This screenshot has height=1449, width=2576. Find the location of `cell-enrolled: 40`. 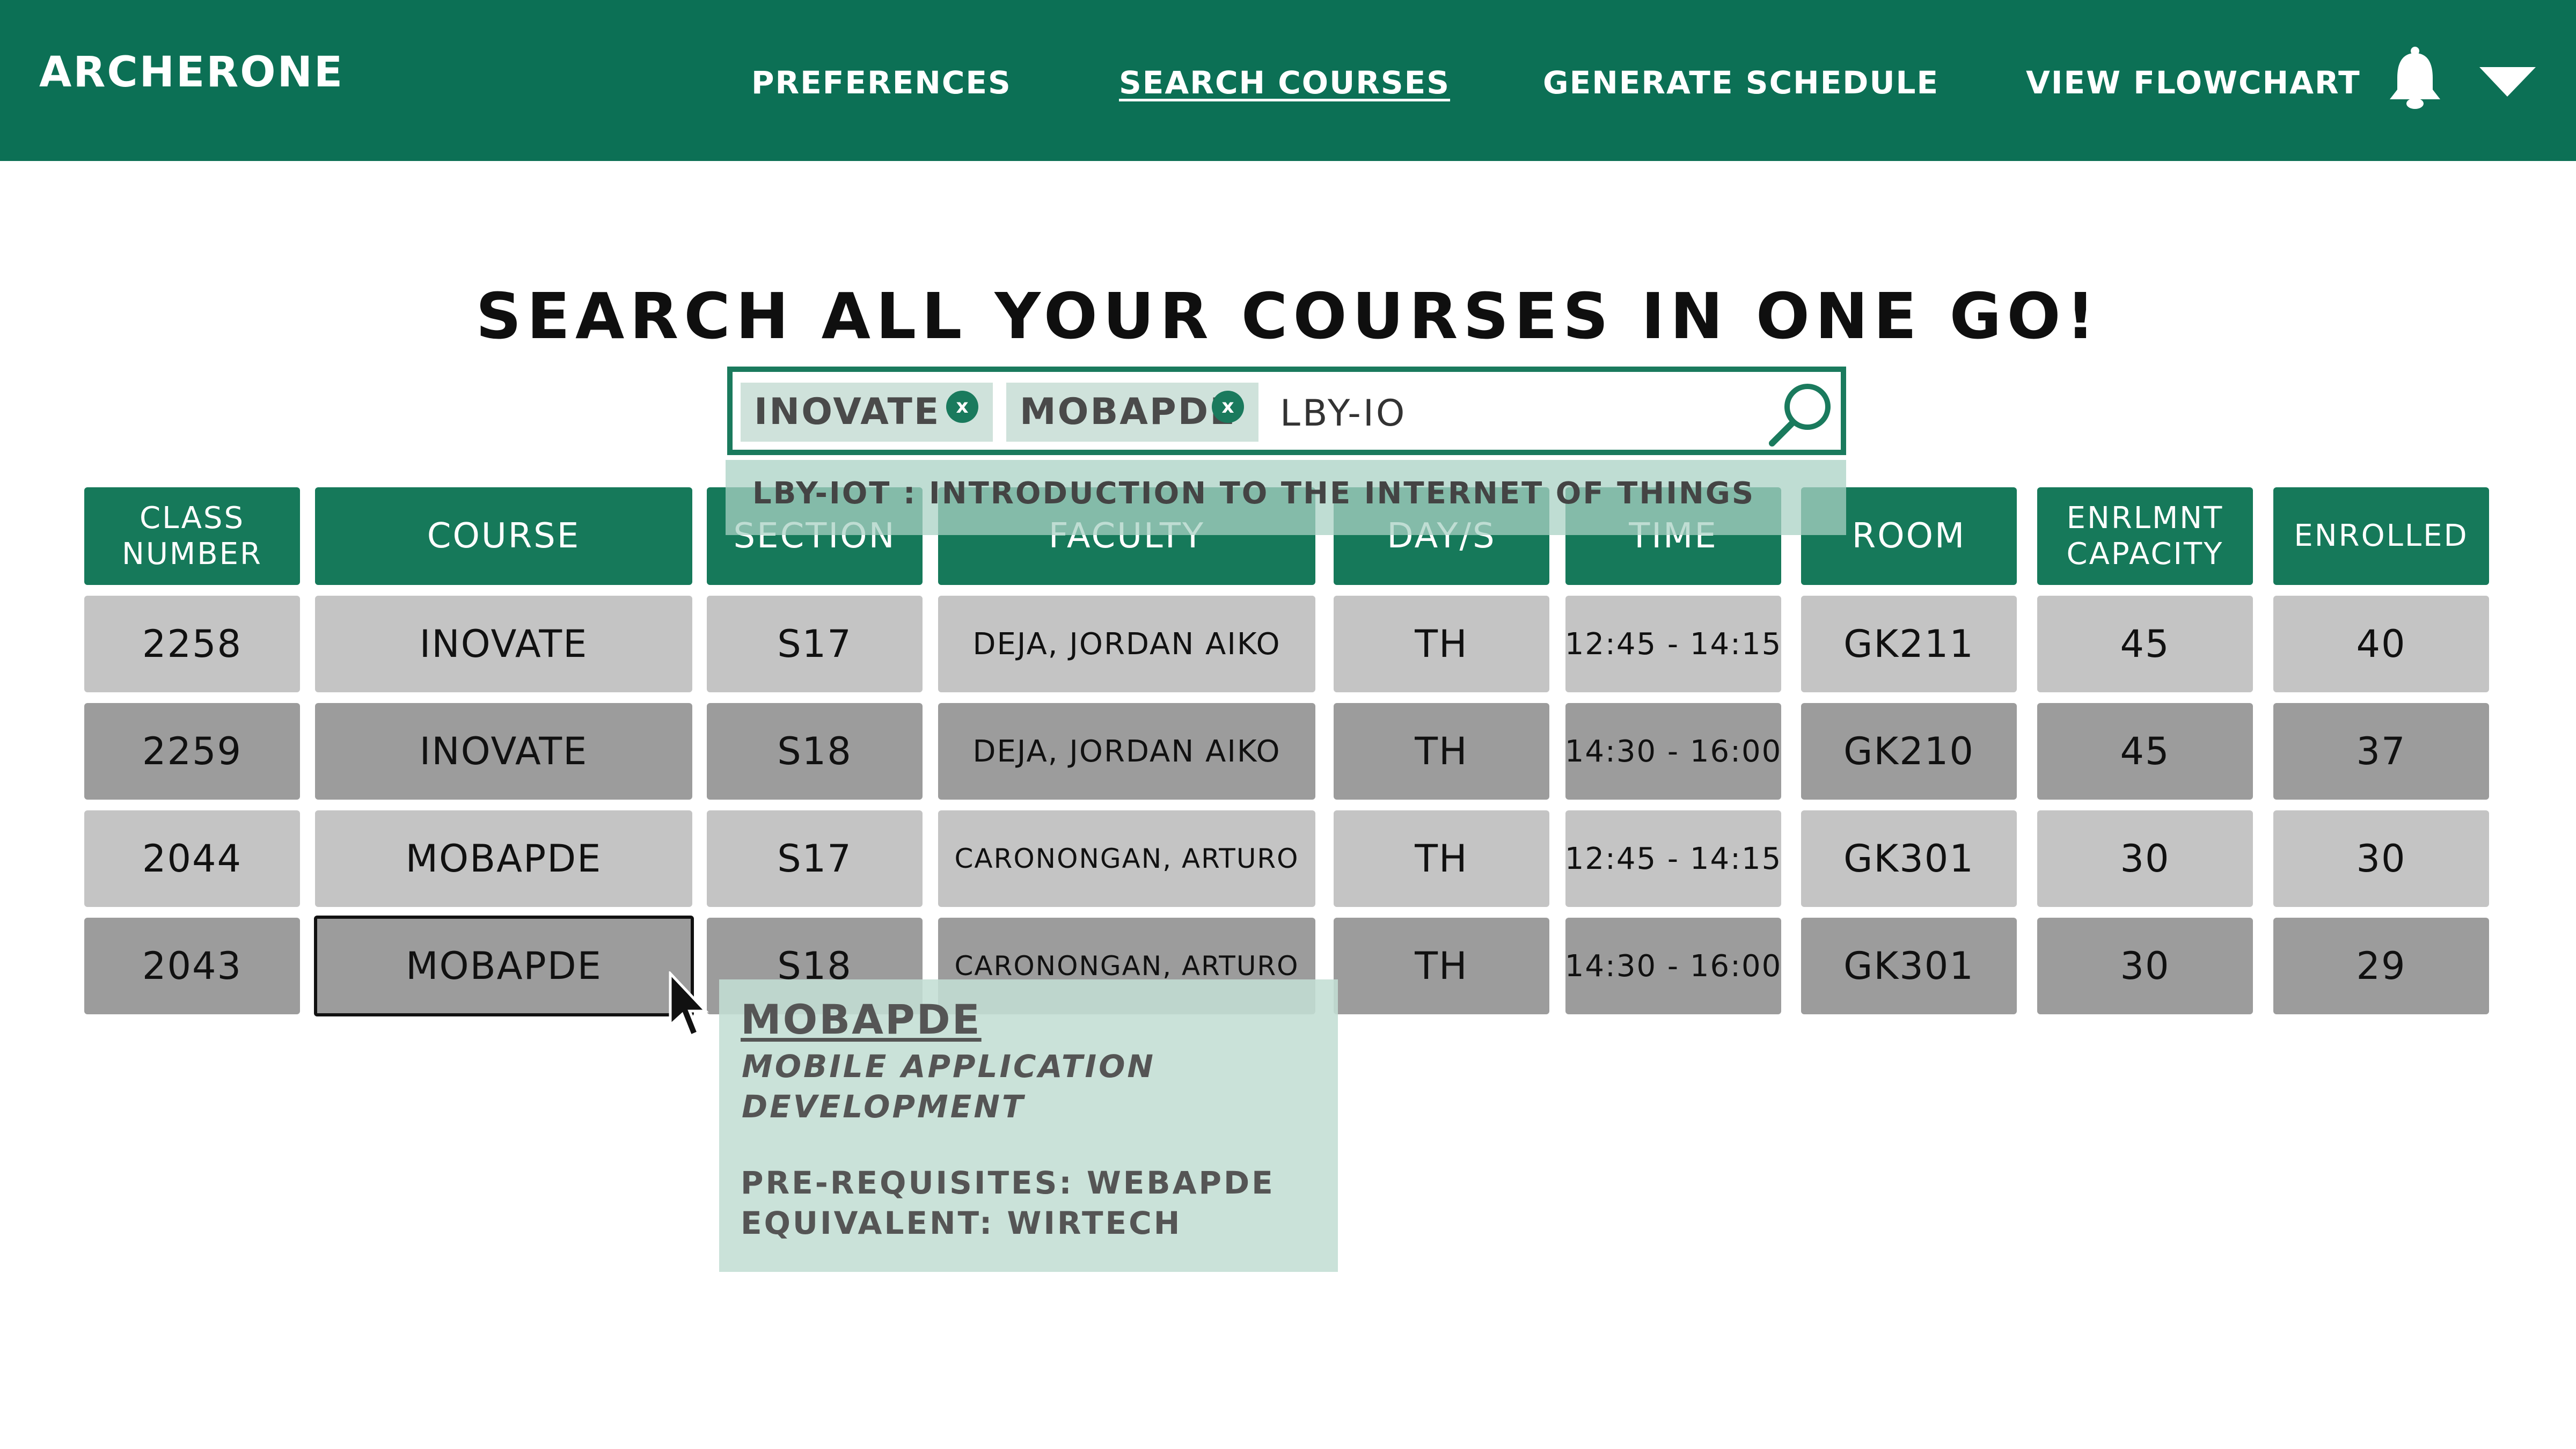

cell-enrolled: 40 is located at coordinates (2381, 644).